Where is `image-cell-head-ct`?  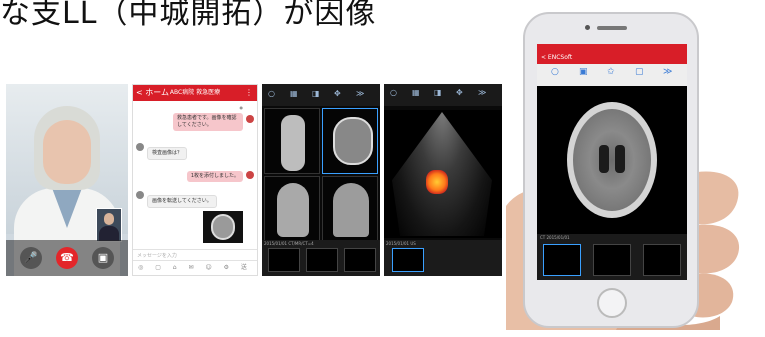 image-cell-head-ct is located at coordinates (350, 141).